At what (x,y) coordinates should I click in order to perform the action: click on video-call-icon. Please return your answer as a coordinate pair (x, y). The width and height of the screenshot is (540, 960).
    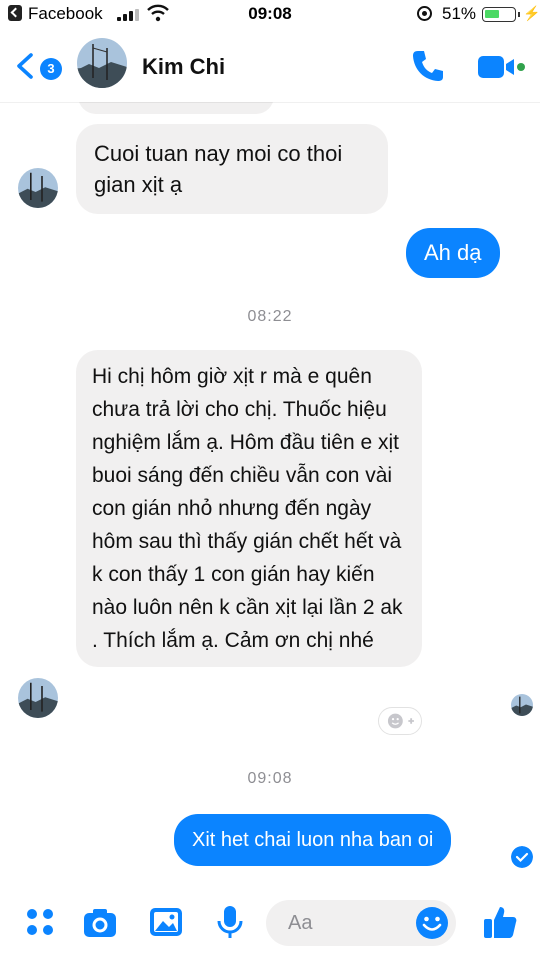
    Looking at the image, I should click on (501, 67).